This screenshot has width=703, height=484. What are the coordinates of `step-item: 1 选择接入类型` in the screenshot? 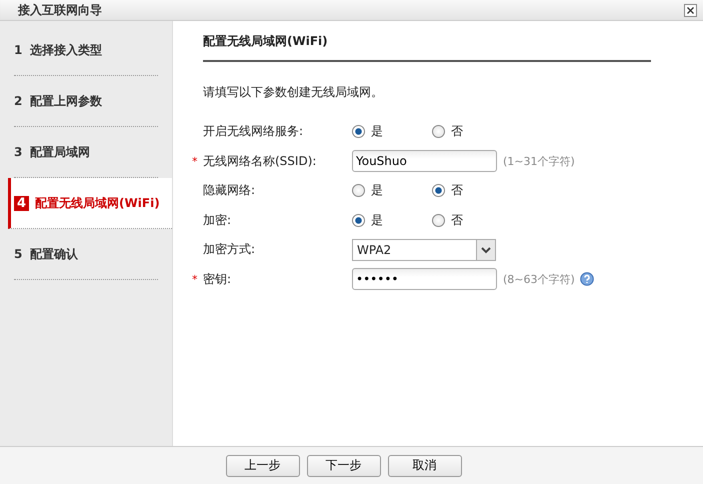 It's located at (86, 50).